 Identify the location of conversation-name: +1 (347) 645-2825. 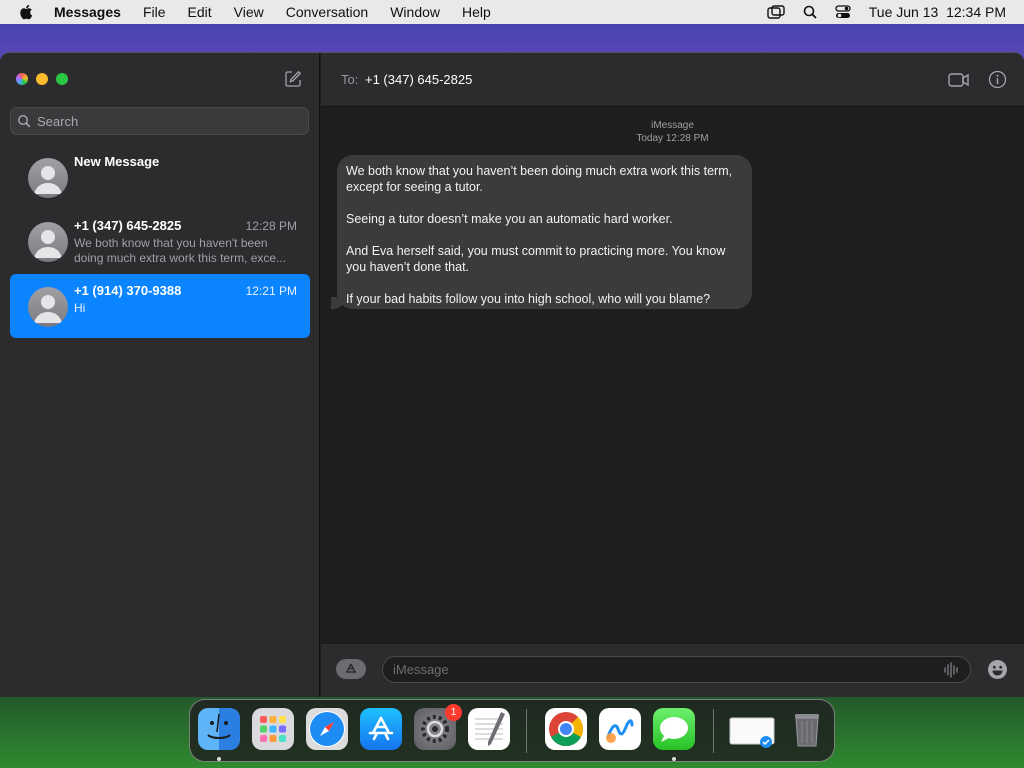
(128, 225).